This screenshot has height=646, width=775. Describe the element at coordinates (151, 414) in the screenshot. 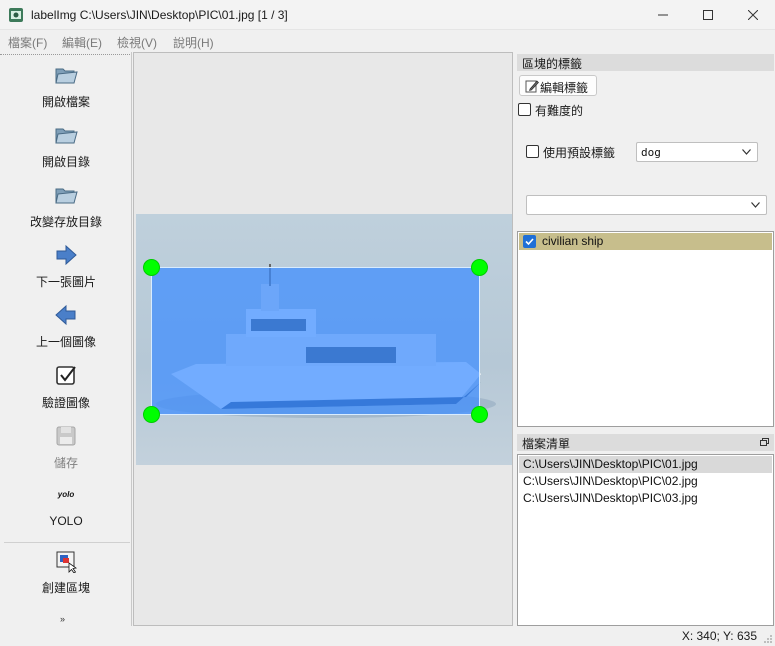

I see `bbox-handle-bottom-left` at that location.